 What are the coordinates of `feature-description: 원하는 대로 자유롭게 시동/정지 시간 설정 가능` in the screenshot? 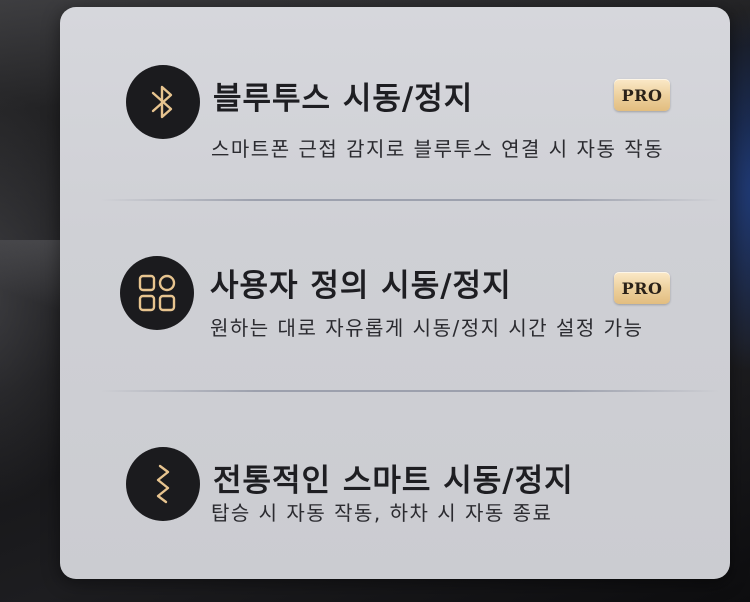 It's located at (427, 328).